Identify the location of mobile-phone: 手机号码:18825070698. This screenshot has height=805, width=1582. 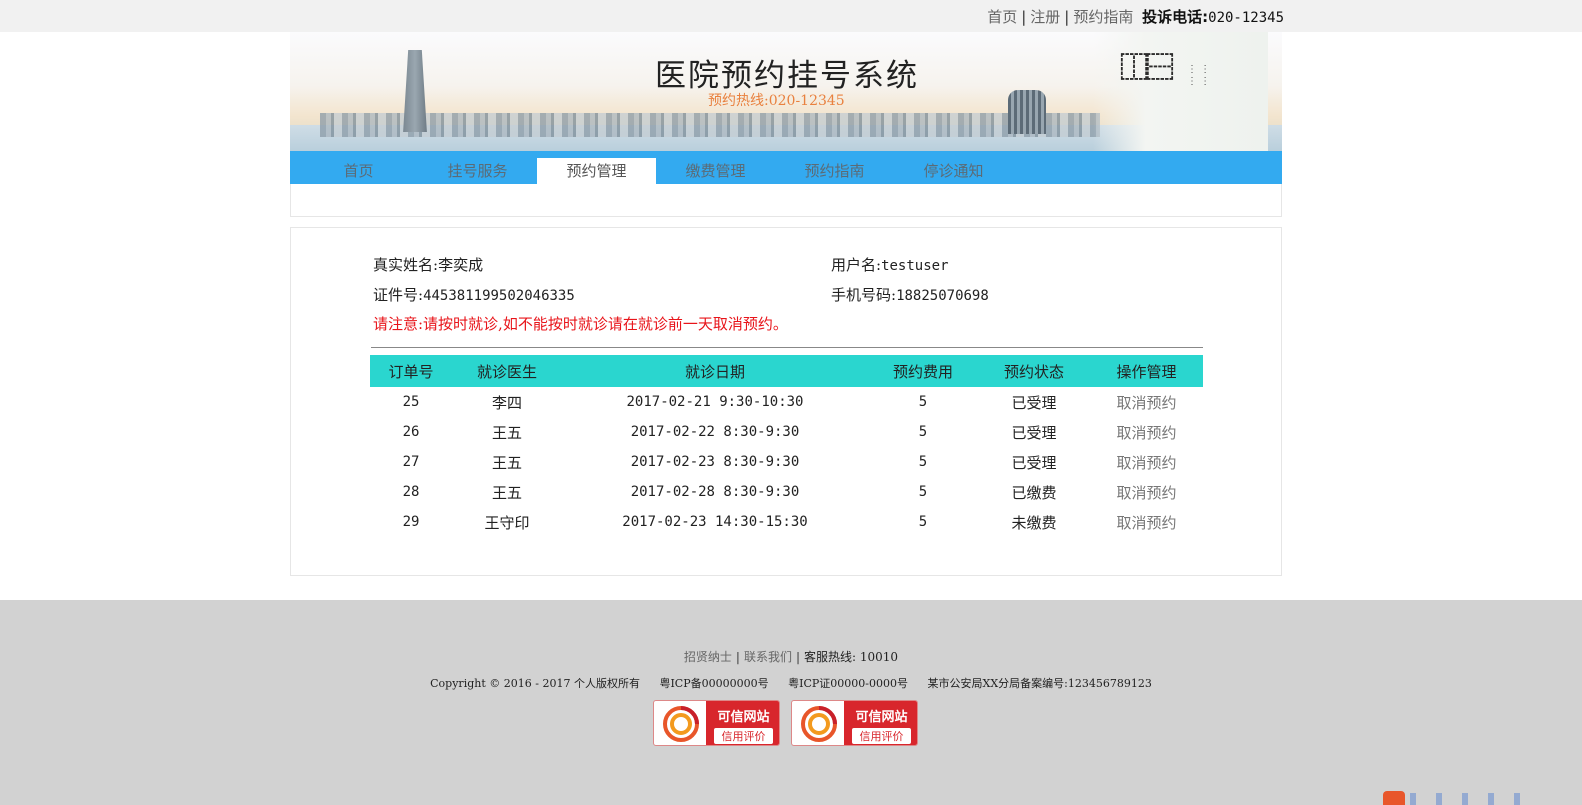
(910, 294).